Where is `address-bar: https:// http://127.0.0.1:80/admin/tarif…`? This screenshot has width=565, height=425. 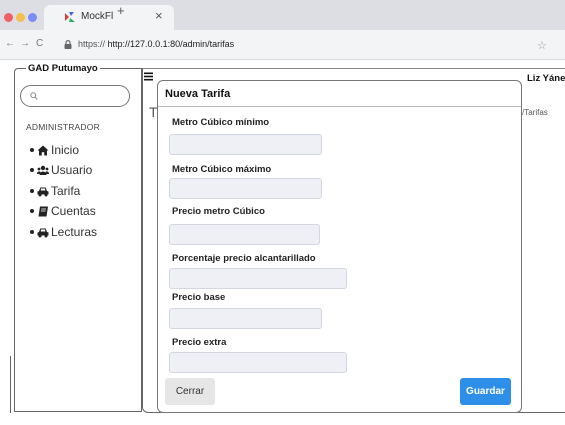 address-bar: https:// http://127.0.0.1:80/admin/tarif… is located at coordinates (156, 44).